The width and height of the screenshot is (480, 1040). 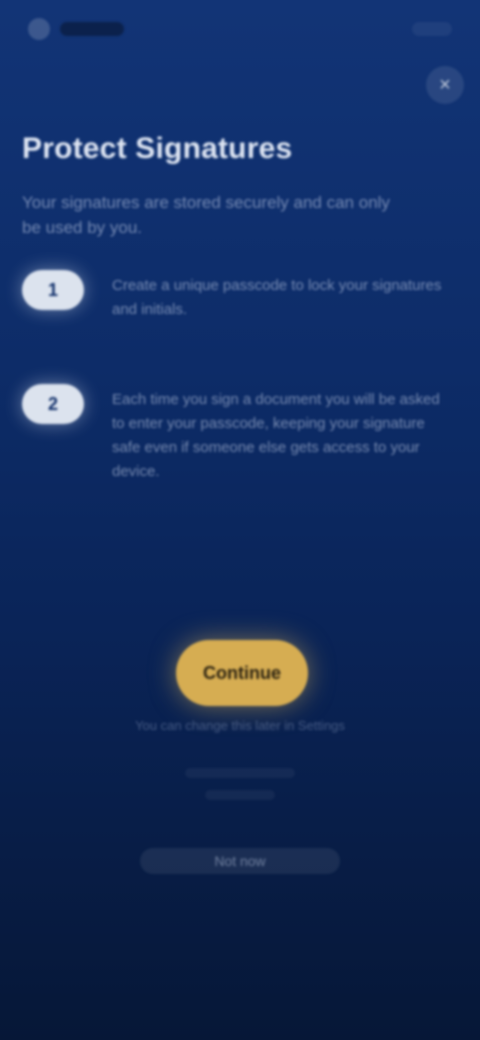 What do you see at coordinates (92, 29) in the screenshot?
I see `status-pill` at bounding box center [92, 29].